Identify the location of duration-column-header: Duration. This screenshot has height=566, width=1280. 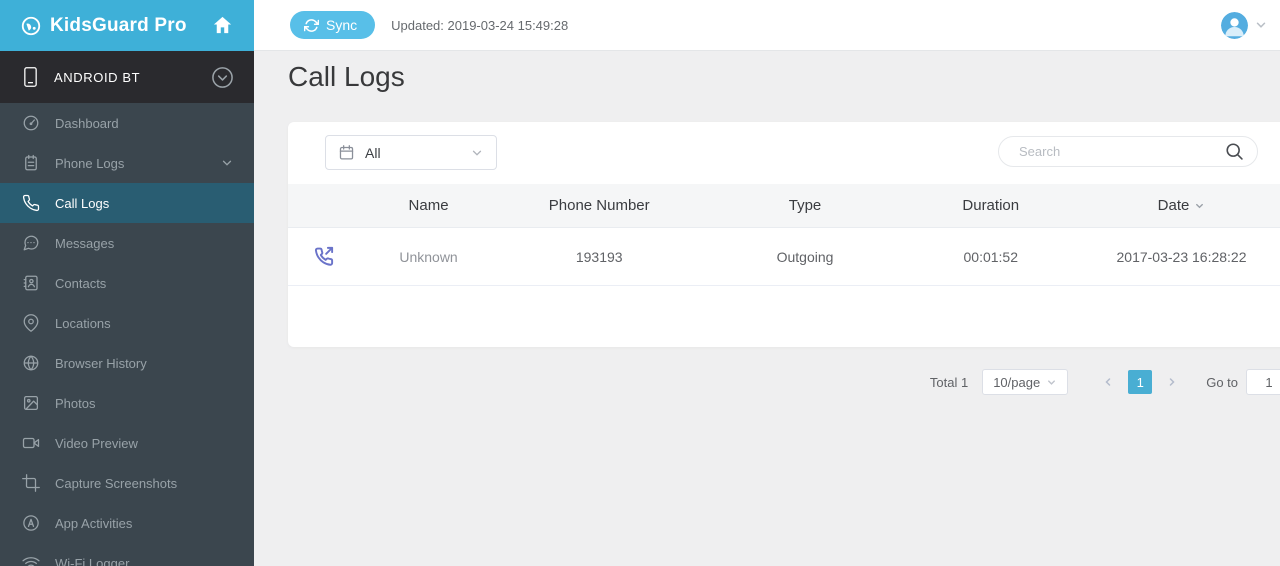
(991, 205).